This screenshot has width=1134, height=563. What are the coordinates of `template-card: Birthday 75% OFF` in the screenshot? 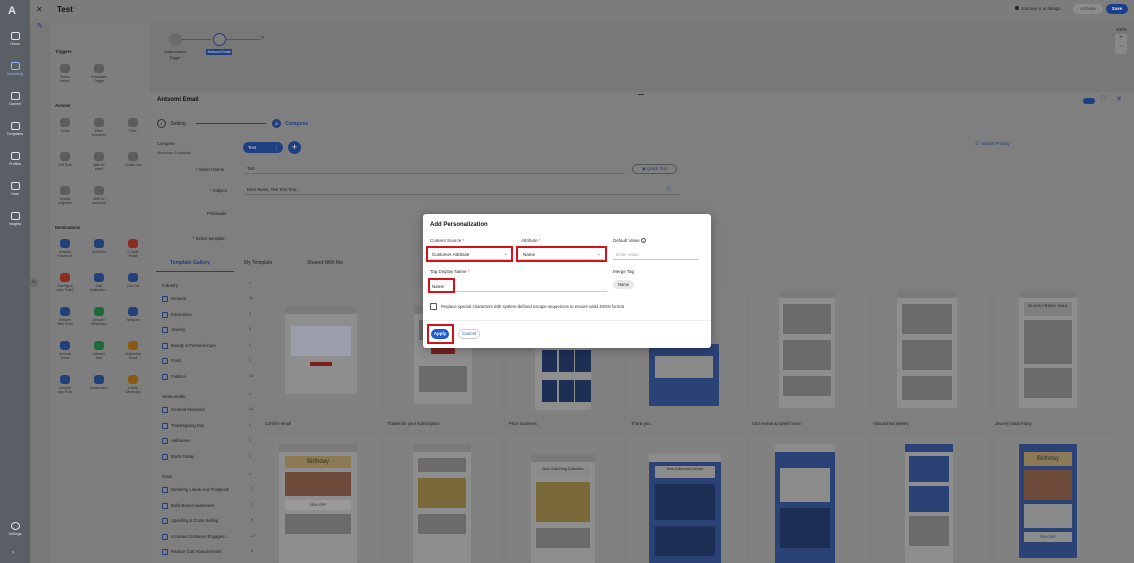 It's located at (1053, 498).